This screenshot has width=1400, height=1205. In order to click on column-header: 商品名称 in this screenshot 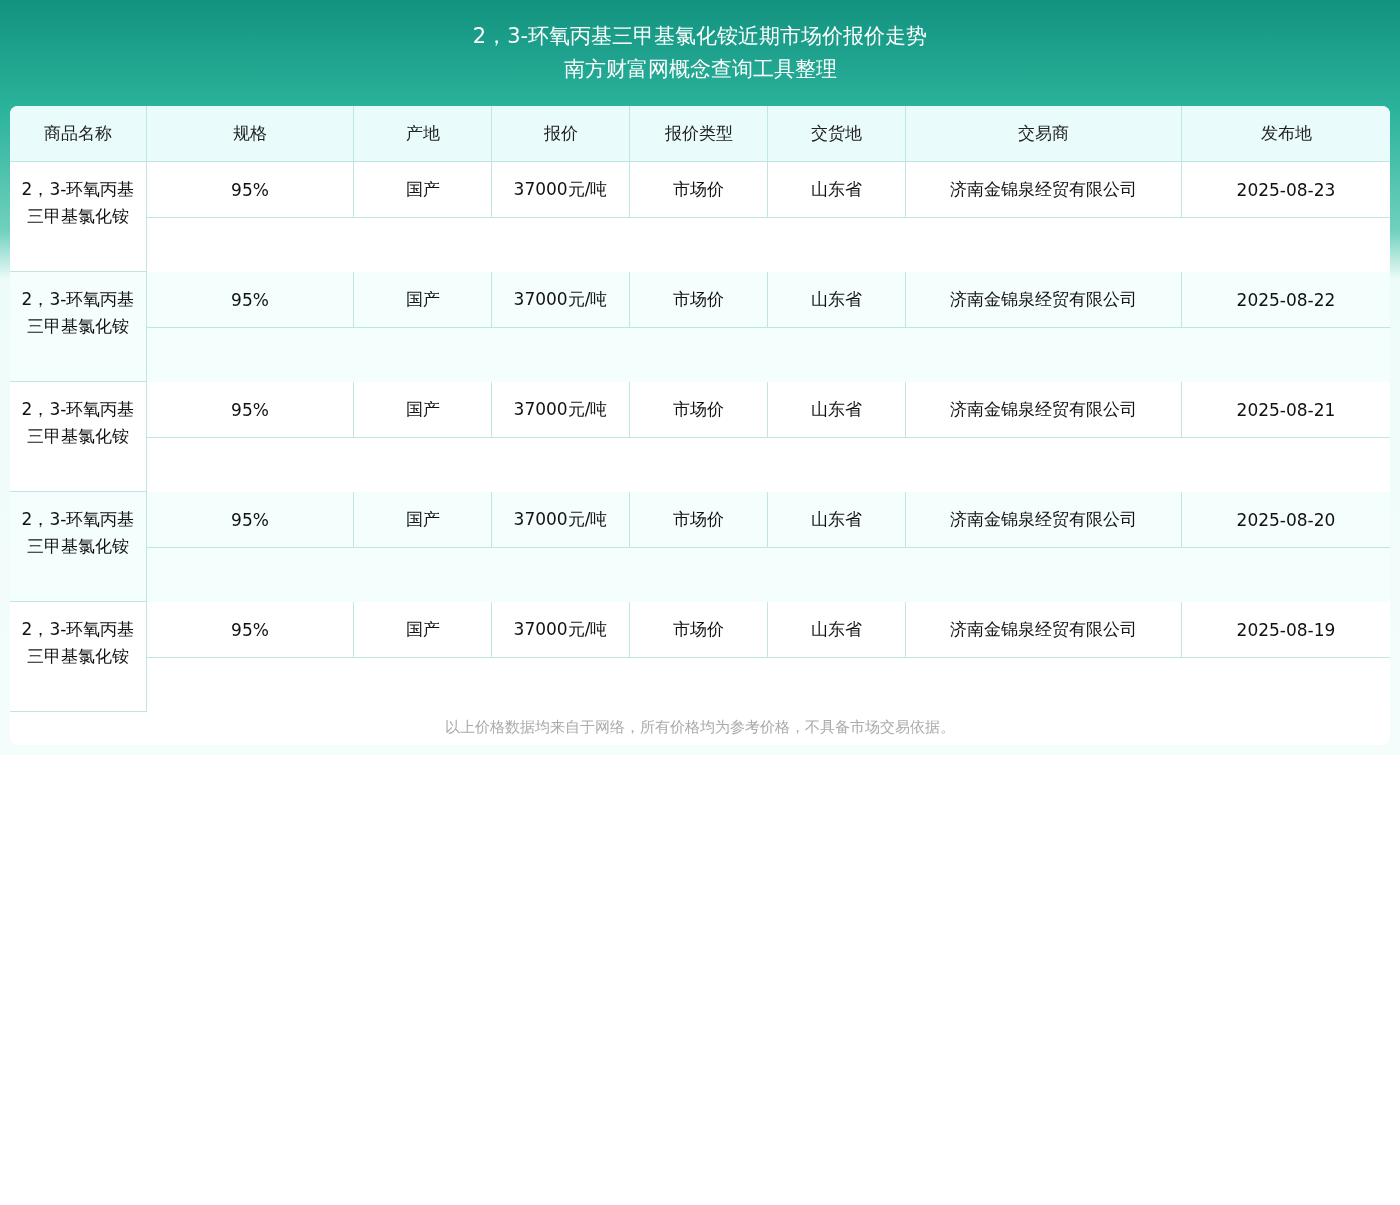, I will do `click(78, 133)`.